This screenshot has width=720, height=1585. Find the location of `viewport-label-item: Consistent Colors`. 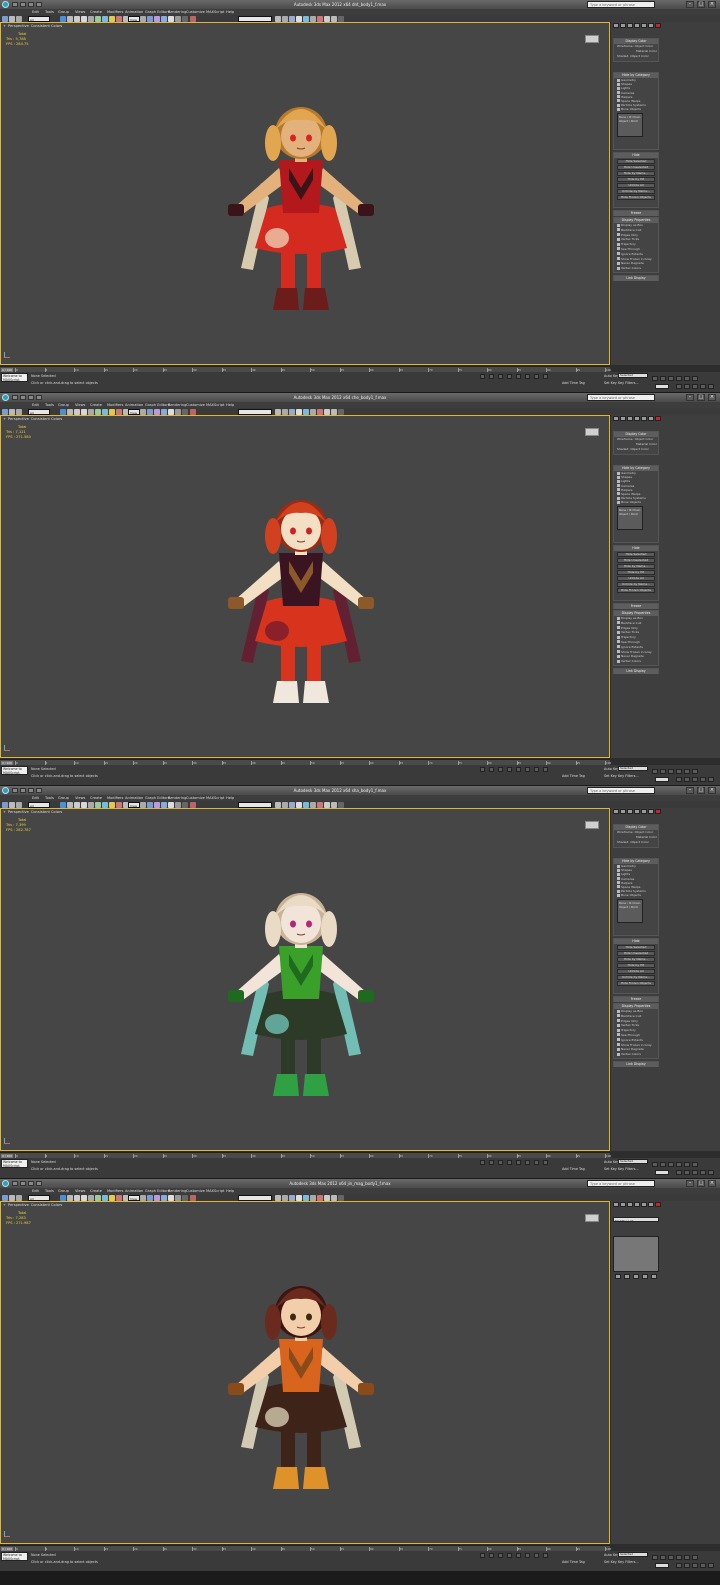

viewport-label-item: Consistent Colors is located at coordinates (46, 812).